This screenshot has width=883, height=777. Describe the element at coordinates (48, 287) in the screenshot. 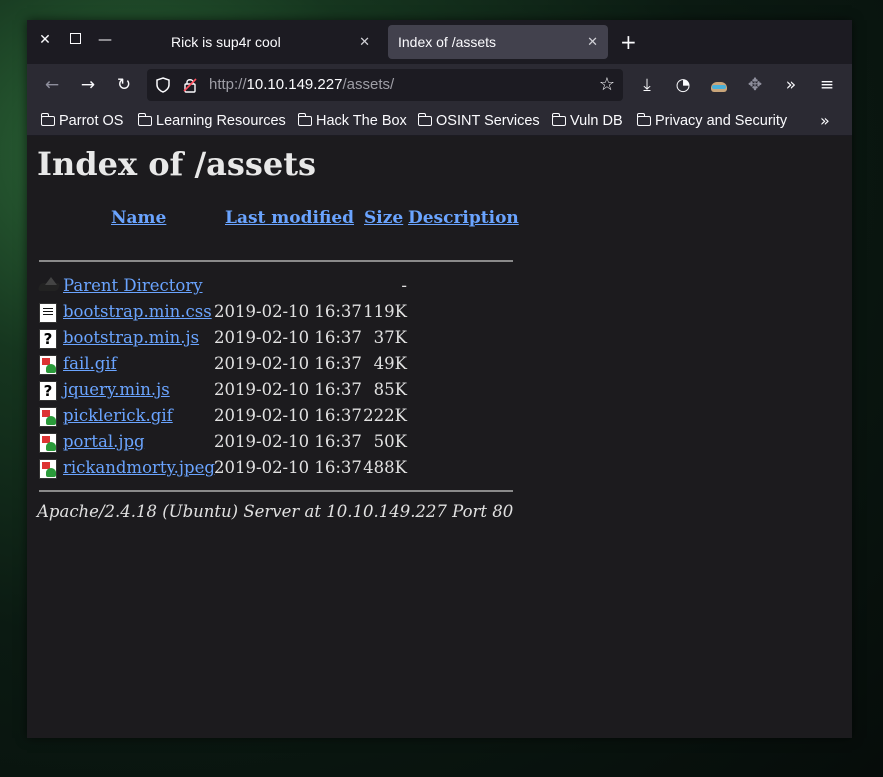

I see `back-folder-icon` at that location.